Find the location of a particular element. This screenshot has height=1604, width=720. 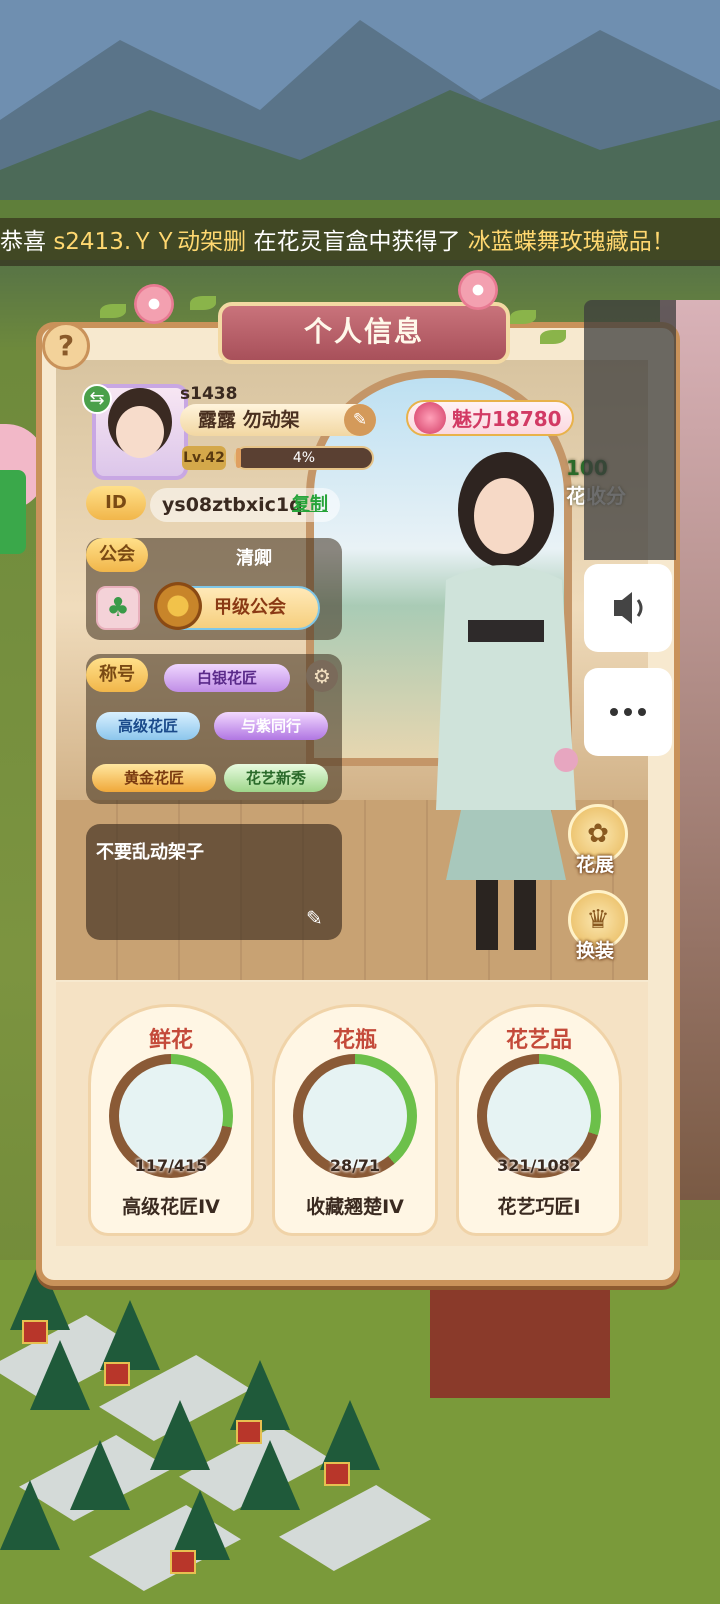

ticker-player: s2413.ＹＹ动架删 is located at coordinates (150, 242).